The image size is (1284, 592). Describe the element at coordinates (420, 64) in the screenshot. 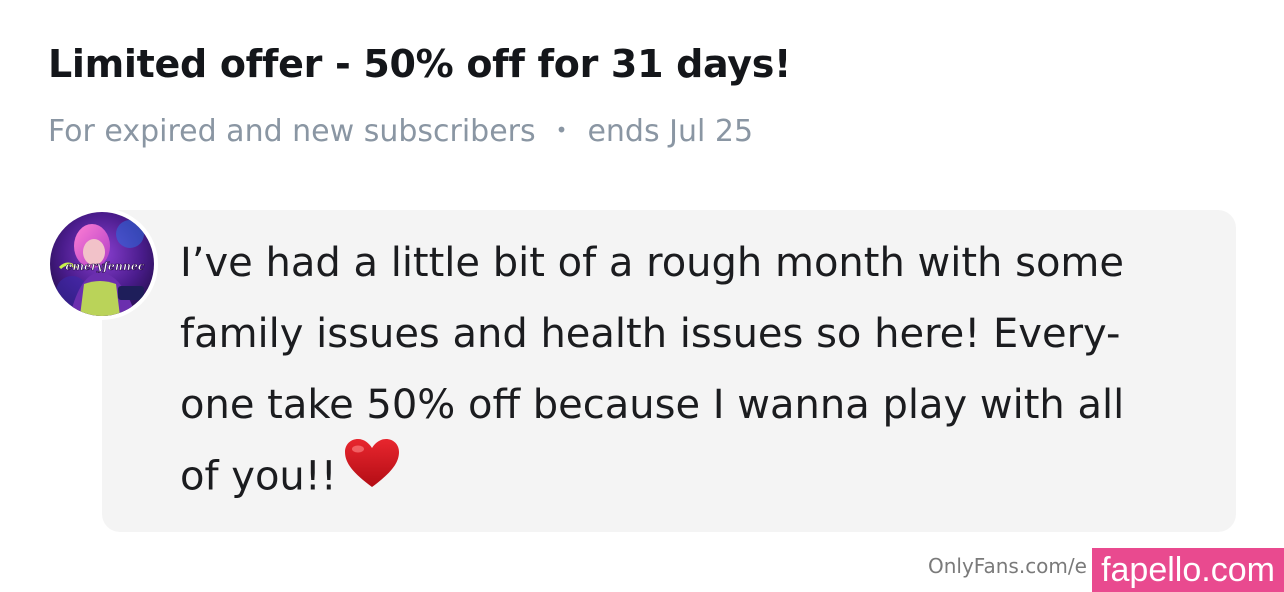

I see `offer-title: Limited offer - 50% off for 31 days!` at that location.